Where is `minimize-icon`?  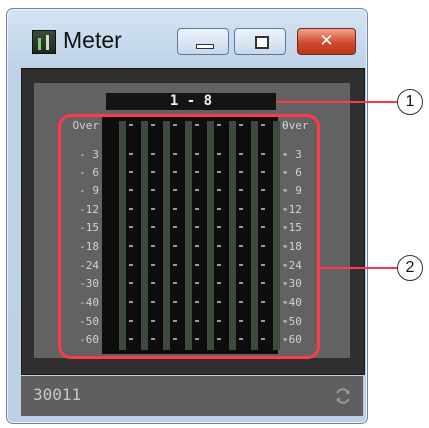 minimize-icon is located at coordinates (205, 46).